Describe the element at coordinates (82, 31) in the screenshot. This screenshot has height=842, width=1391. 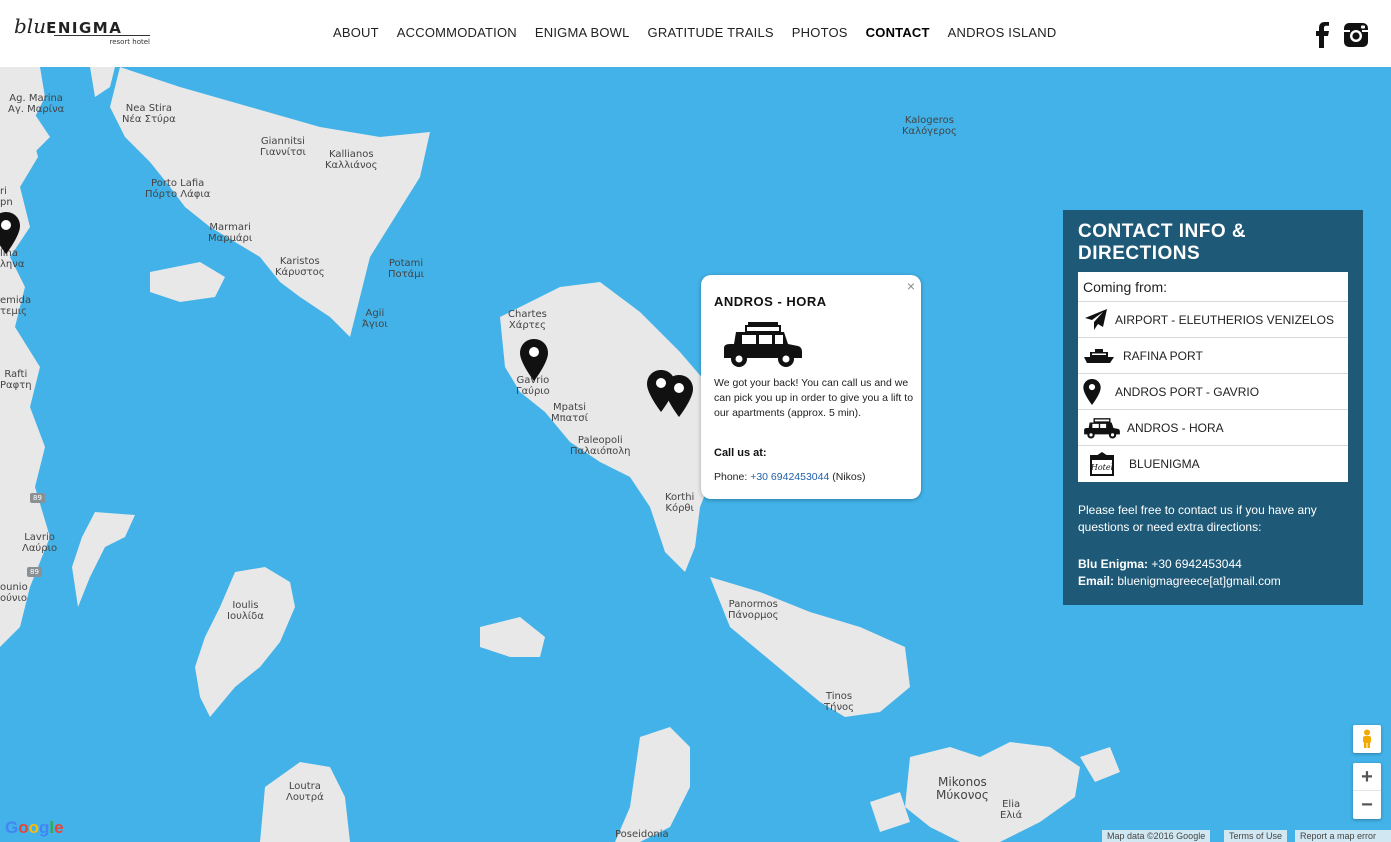
I see `logo: bluENIGMA resort hotel` at that location.